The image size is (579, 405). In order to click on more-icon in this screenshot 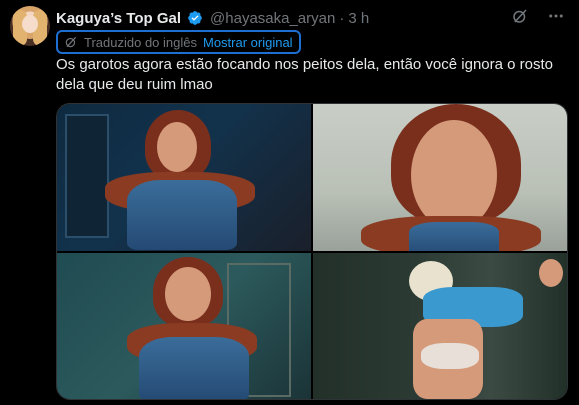, I will do `click(556, 16)`.